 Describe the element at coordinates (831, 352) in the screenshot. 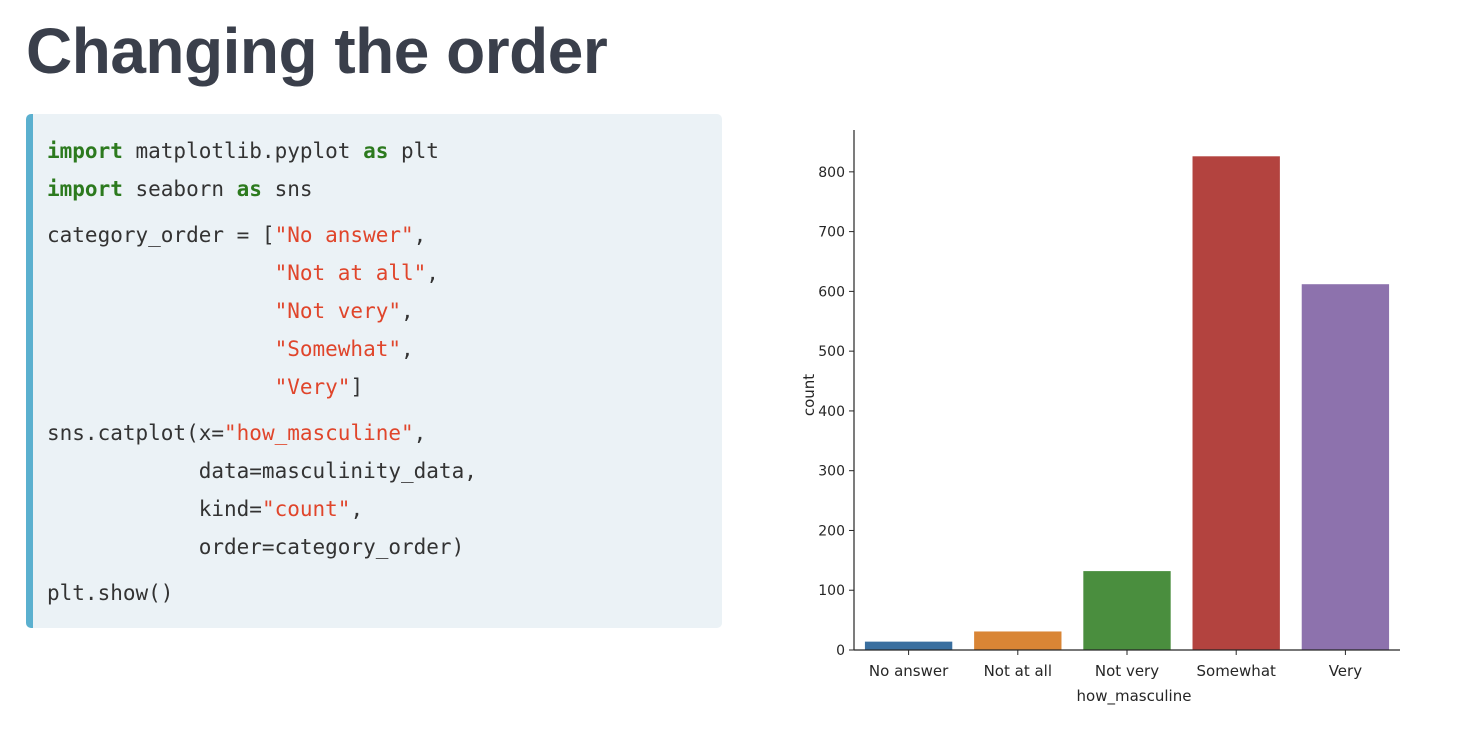

I see `y-tick-label: 500` at that location.